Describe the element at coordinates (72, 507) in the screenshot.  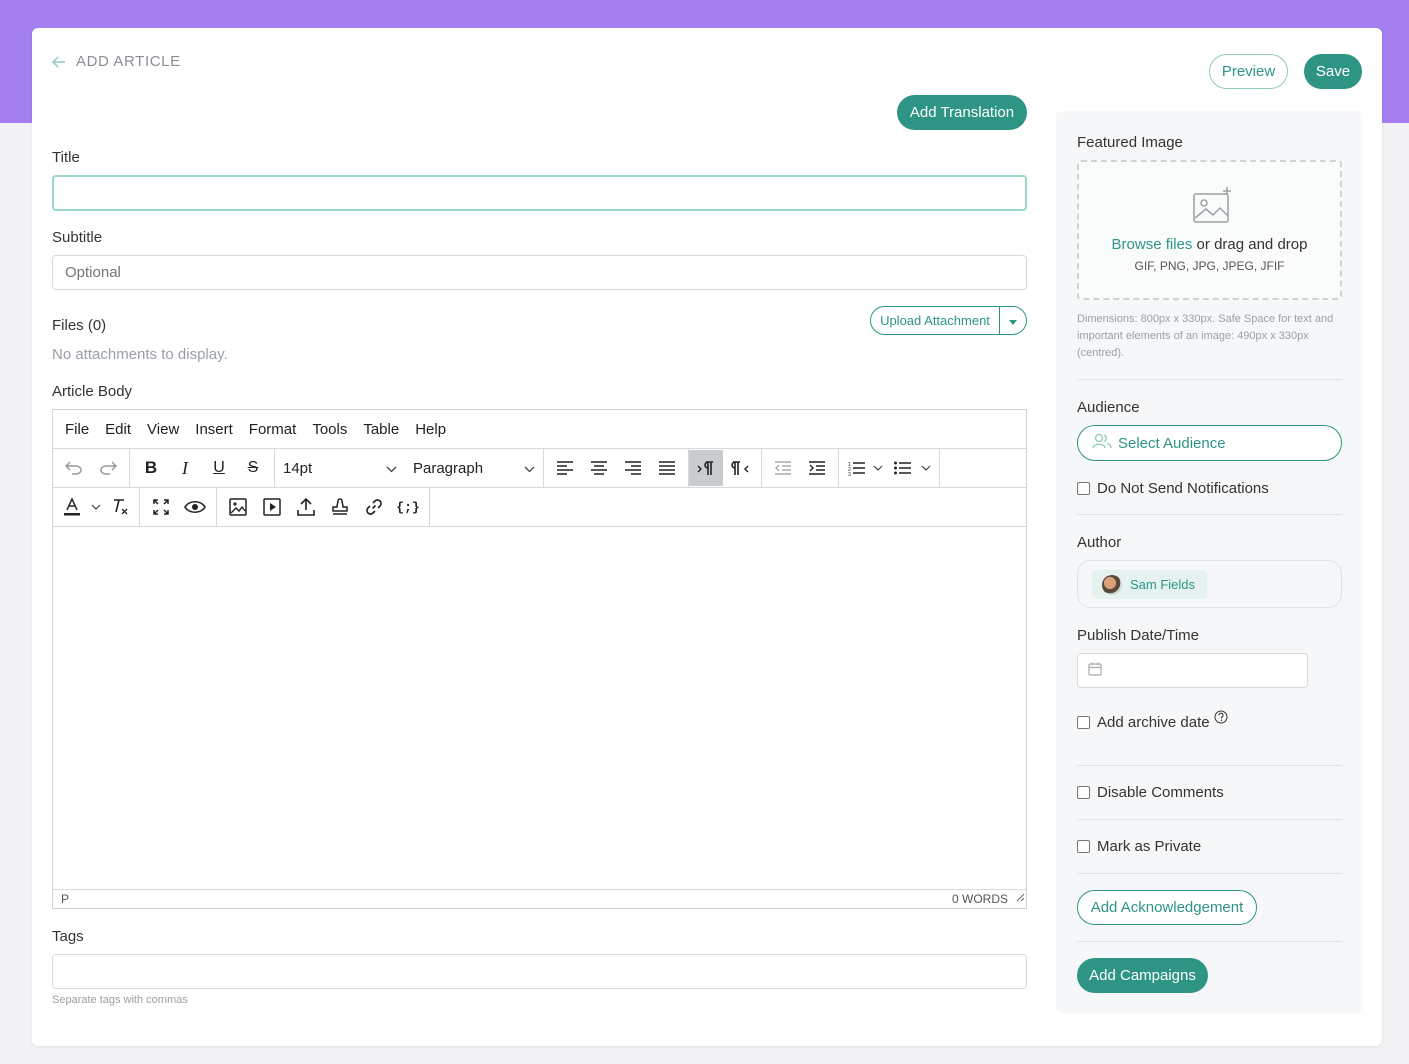
I see `text-color-icon` at that location.